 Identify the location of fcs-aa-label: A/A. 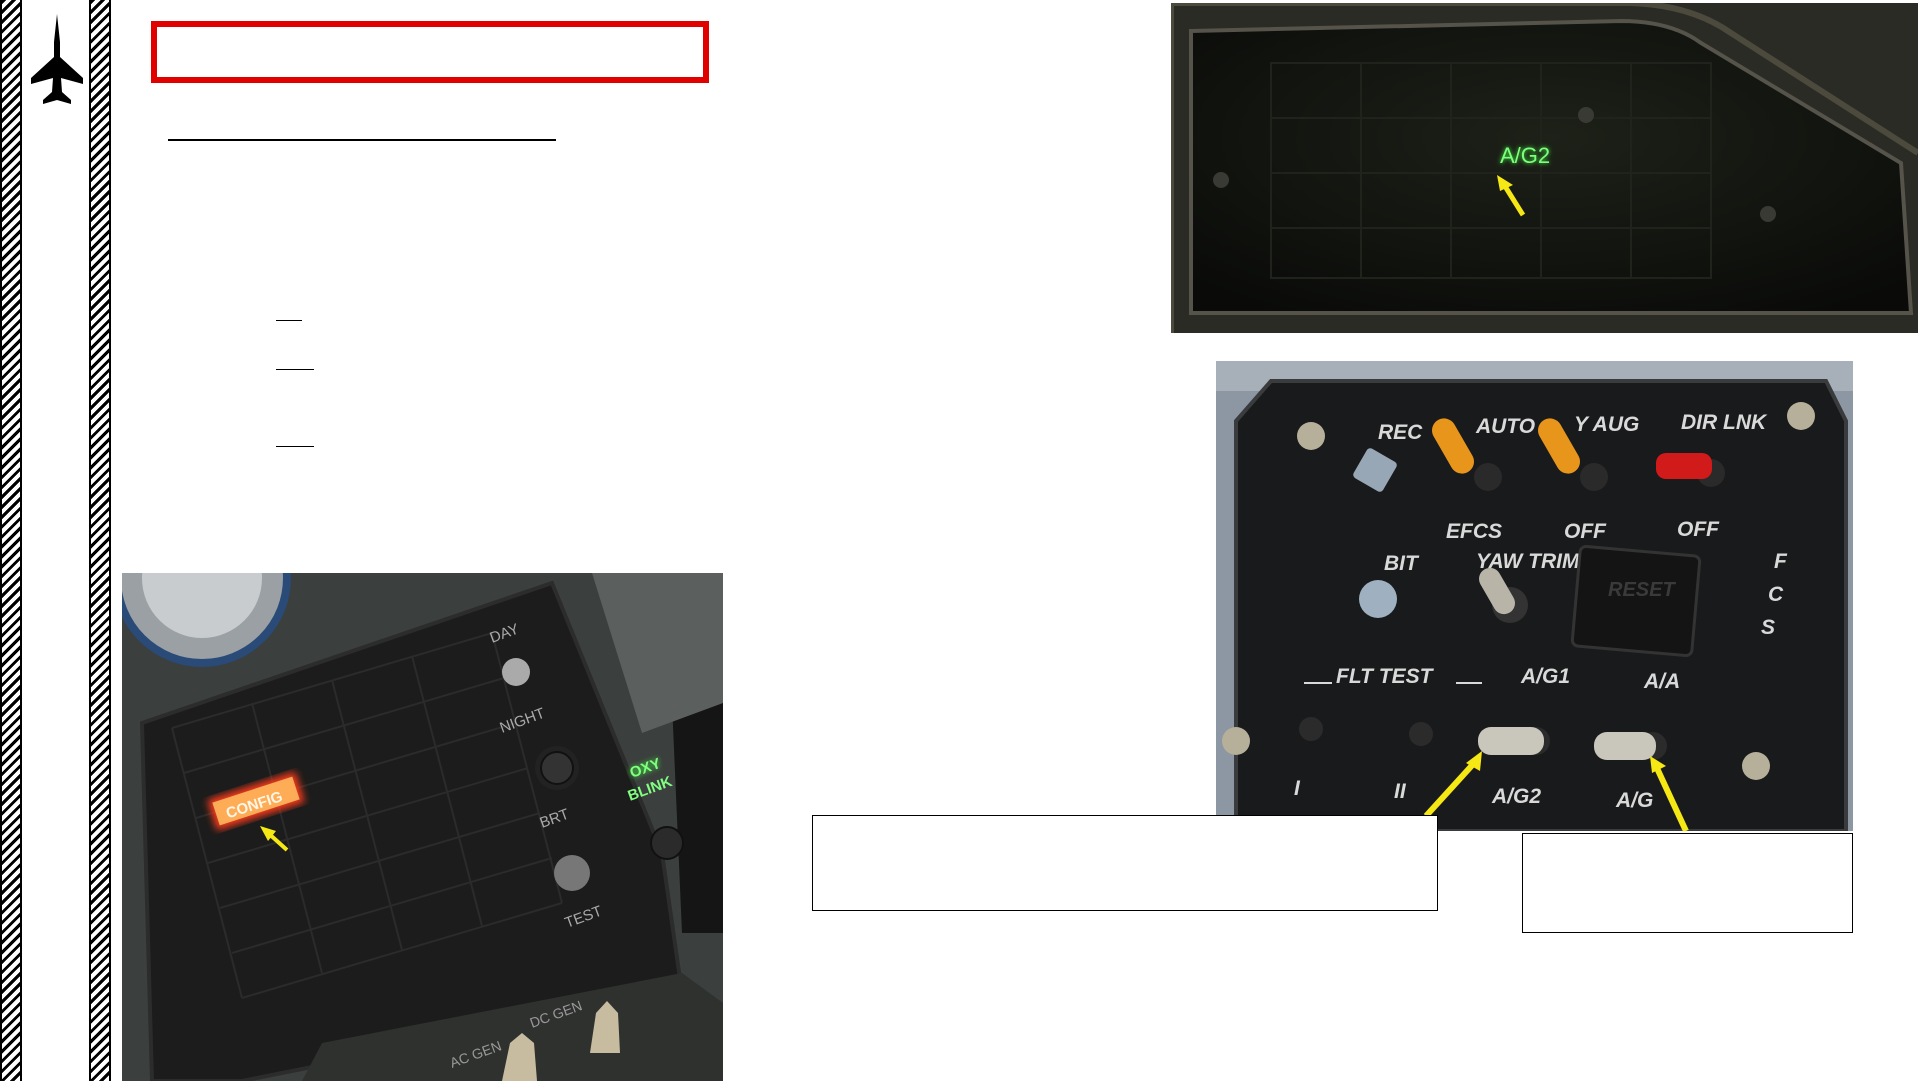
(1661, 681).